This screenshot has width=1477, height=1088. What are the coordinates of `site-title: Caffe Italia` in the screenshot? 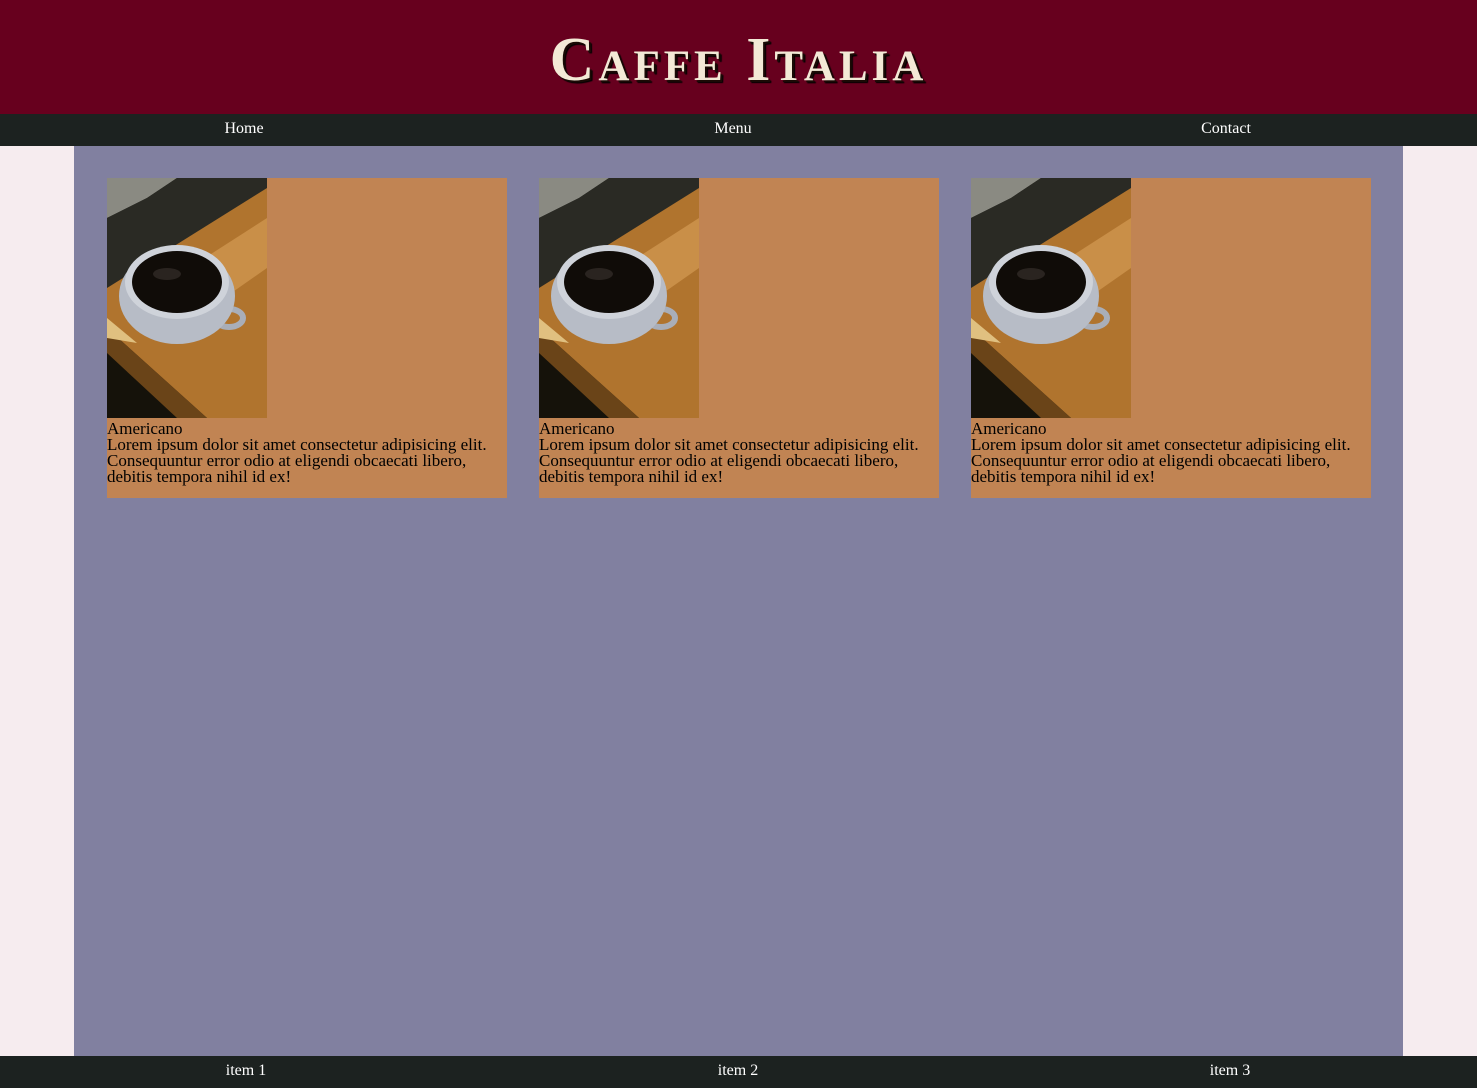 It's located at (738, 59).